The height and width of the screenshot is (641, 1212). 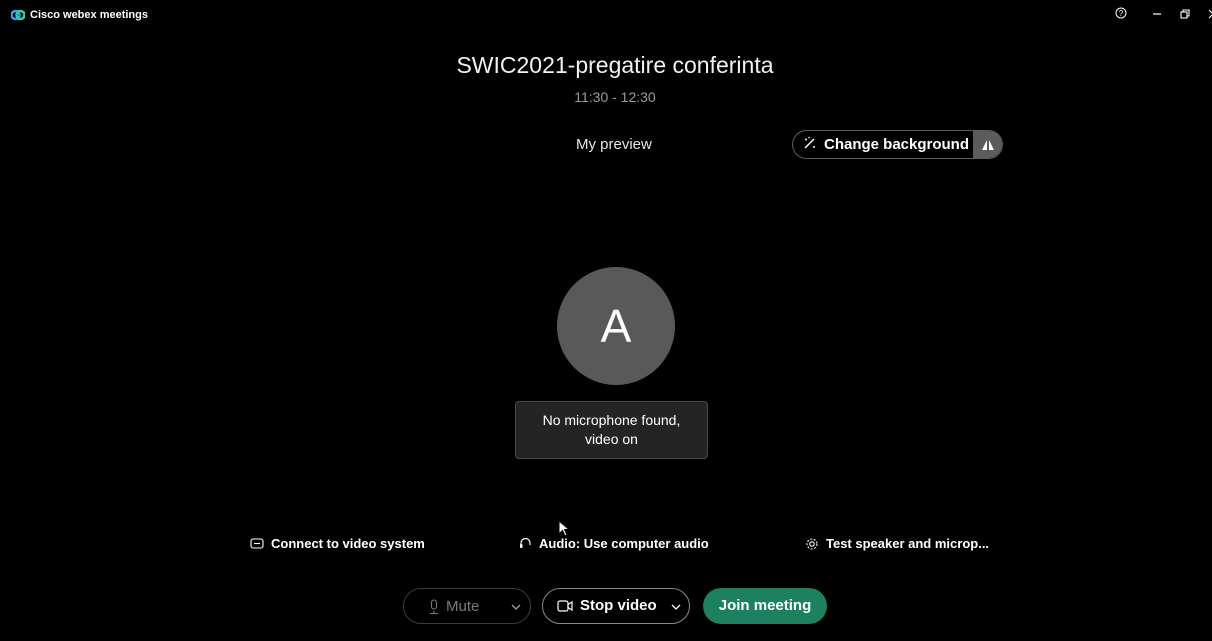 I want to click on monitor-icon, so click(x=257, y=543).